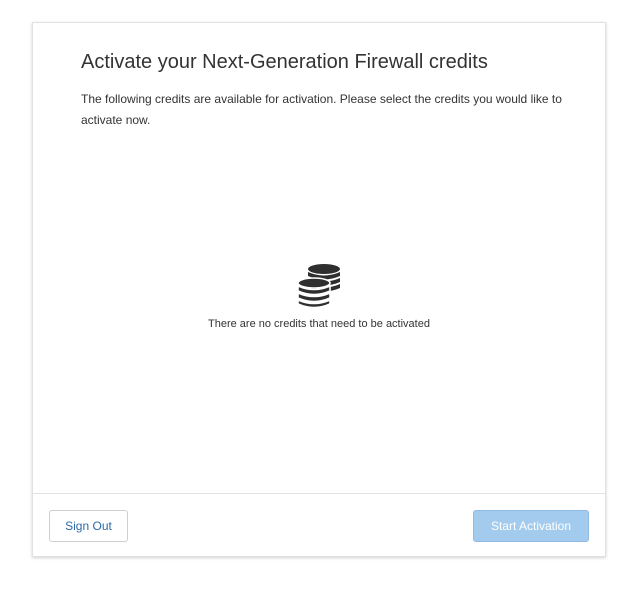 The width and height of the screenshot is (640, 594). I want to click on coins-icon, so click(318, 286).